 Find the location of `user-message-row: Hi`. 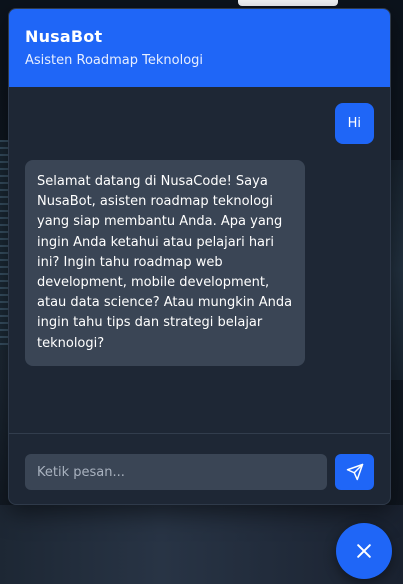

user-message-row: Hi is located at coordinates (199, 123).